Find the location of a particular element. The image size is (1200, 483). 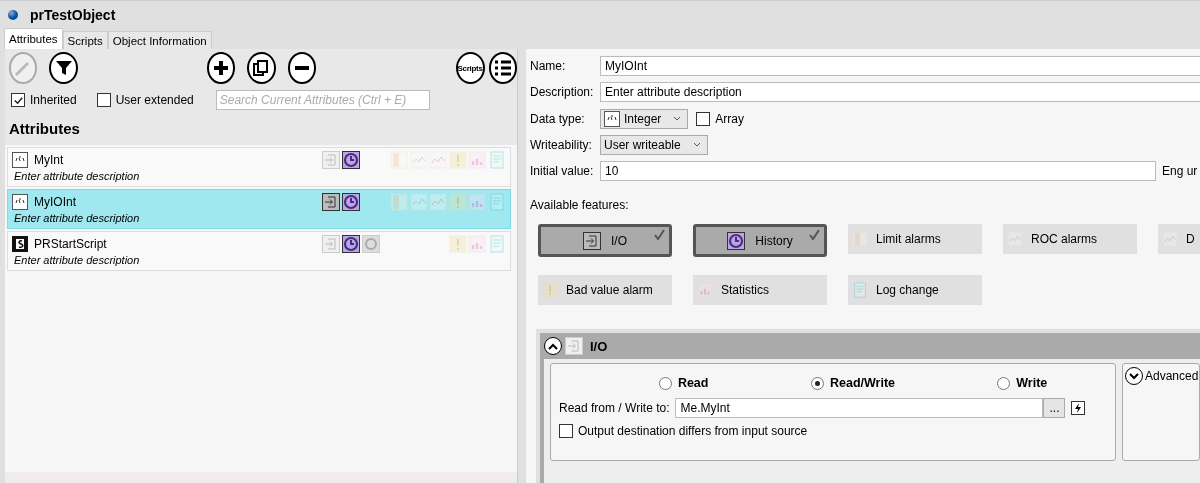

check-icon is located at coordinates (659, 234).